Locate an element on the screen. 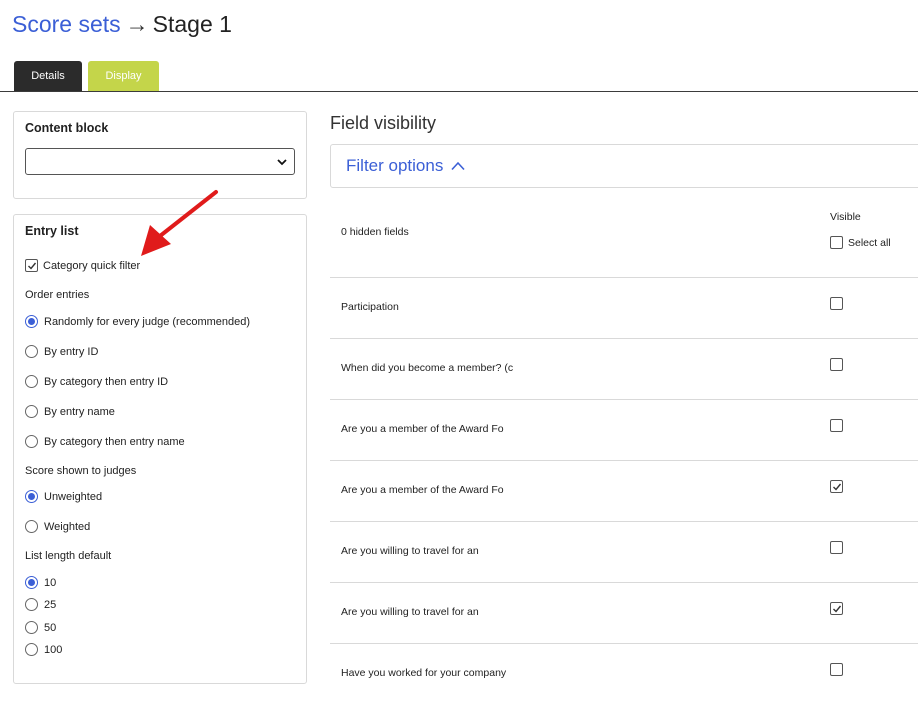  tab-details: Details is located at coordinates (48, 76).